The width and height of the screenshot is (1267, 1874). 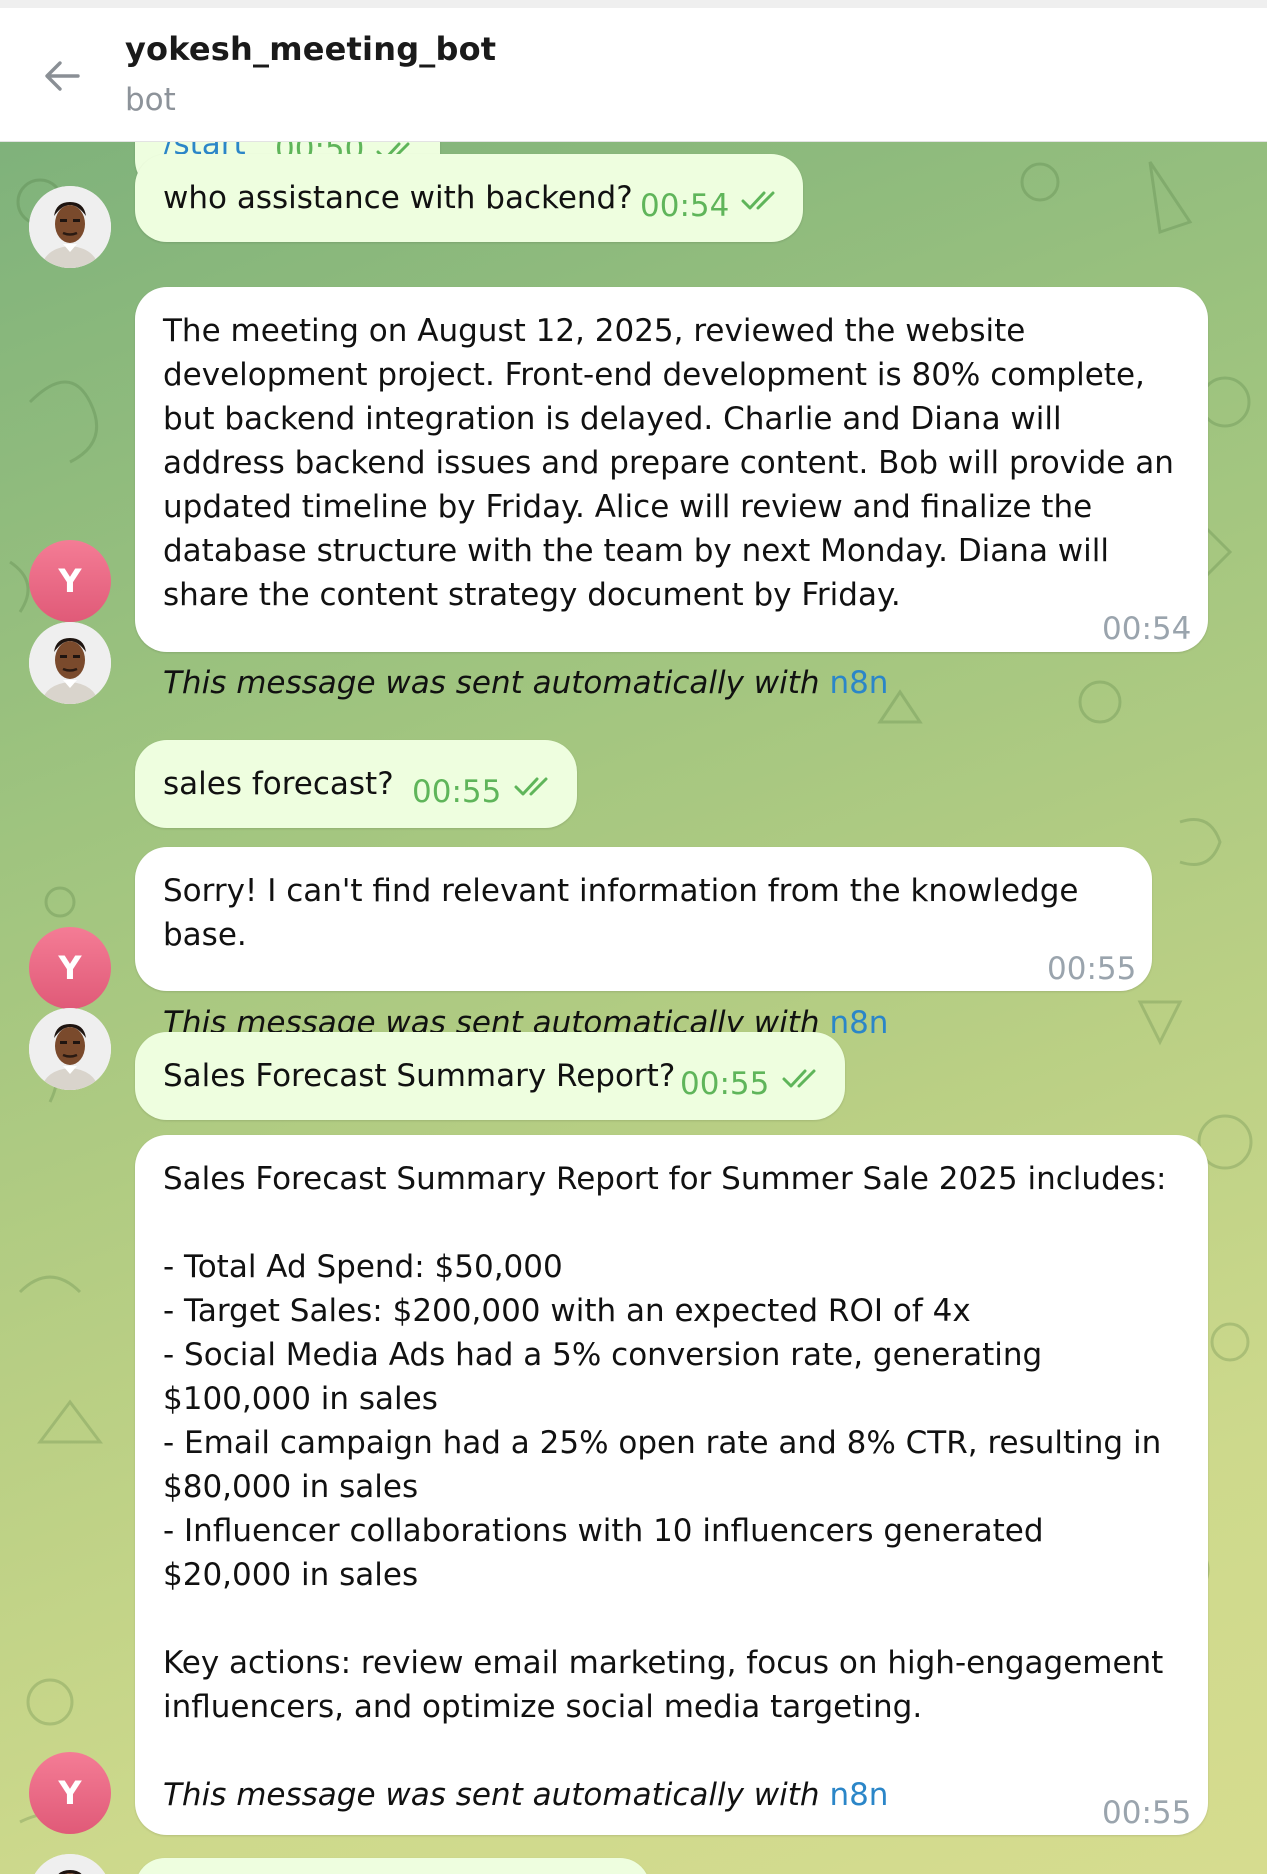 I want to click on outgoing-message, so click(x=392, y=1866).